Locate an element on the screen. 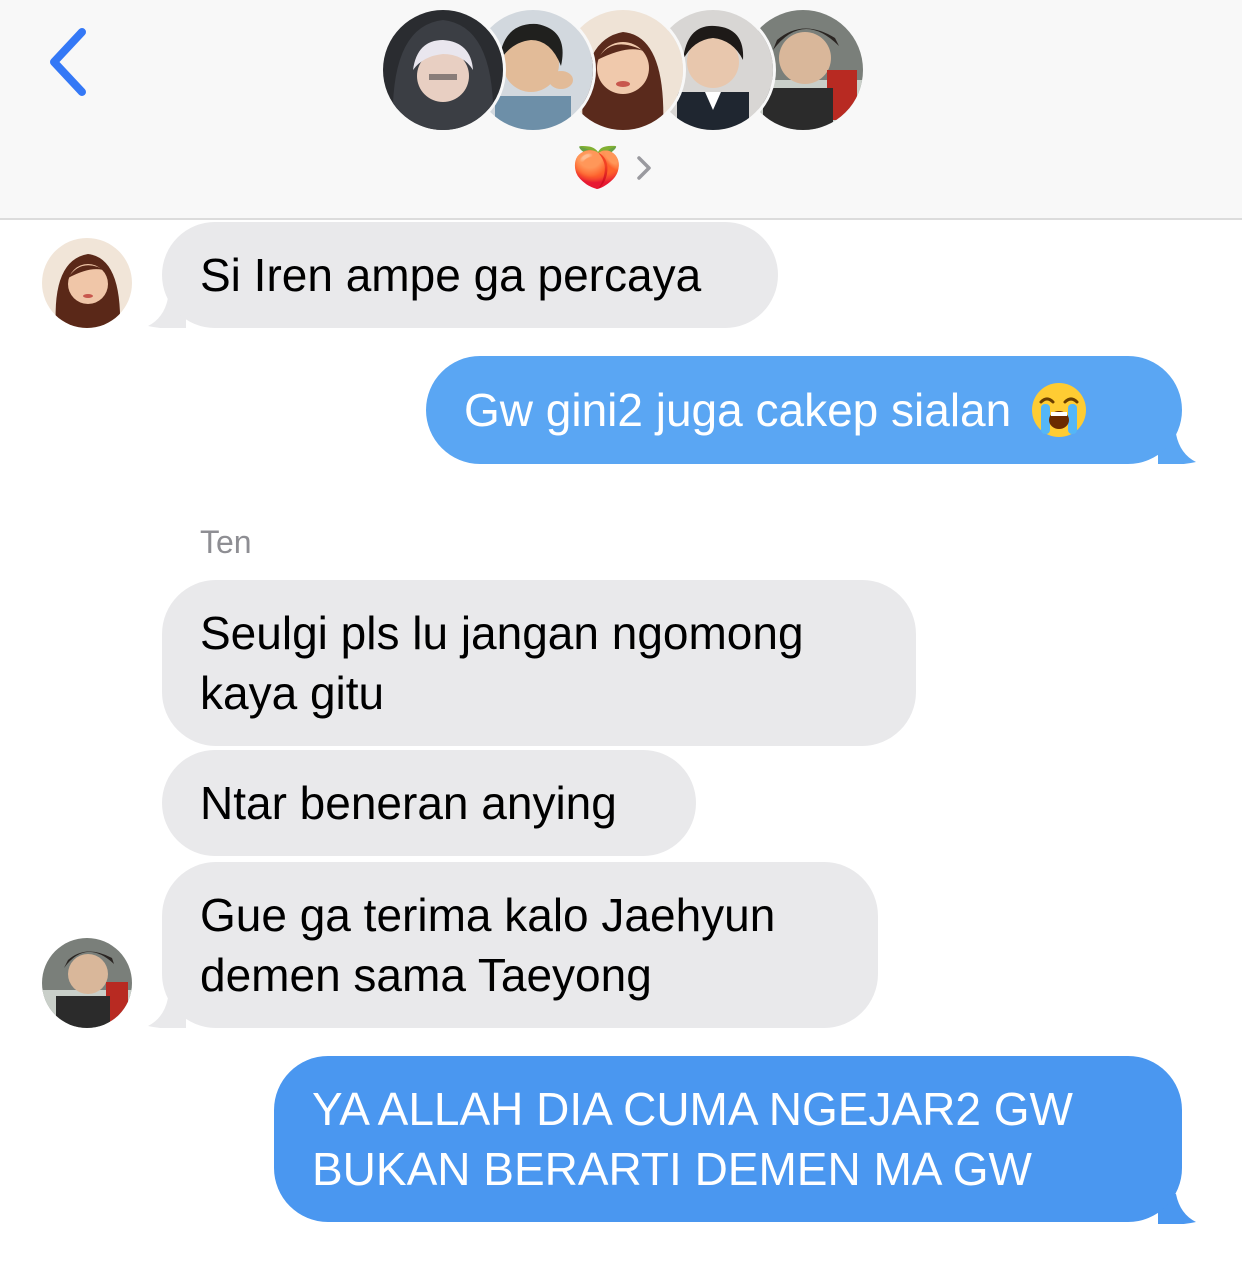  sender-avatar-seulgi is located at coordinates (87, 283).